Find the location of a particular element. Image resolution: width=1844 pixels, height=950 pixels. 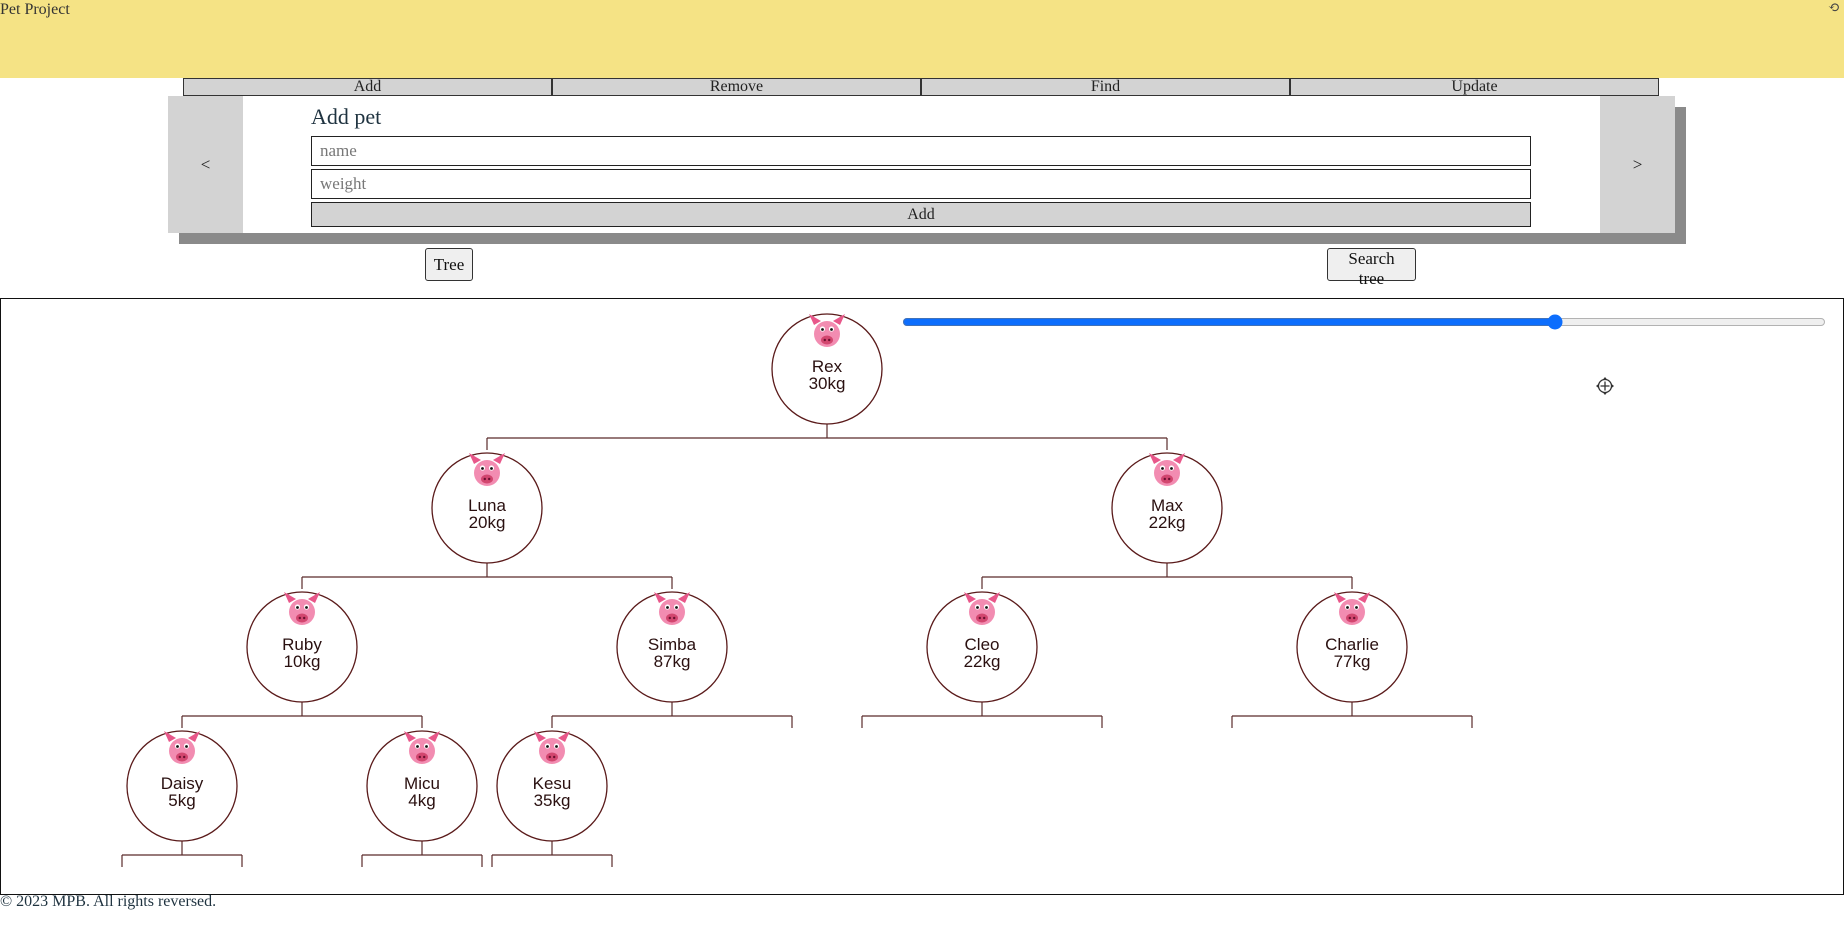

node-weight: 5kg is located at coordinates (181, 800).